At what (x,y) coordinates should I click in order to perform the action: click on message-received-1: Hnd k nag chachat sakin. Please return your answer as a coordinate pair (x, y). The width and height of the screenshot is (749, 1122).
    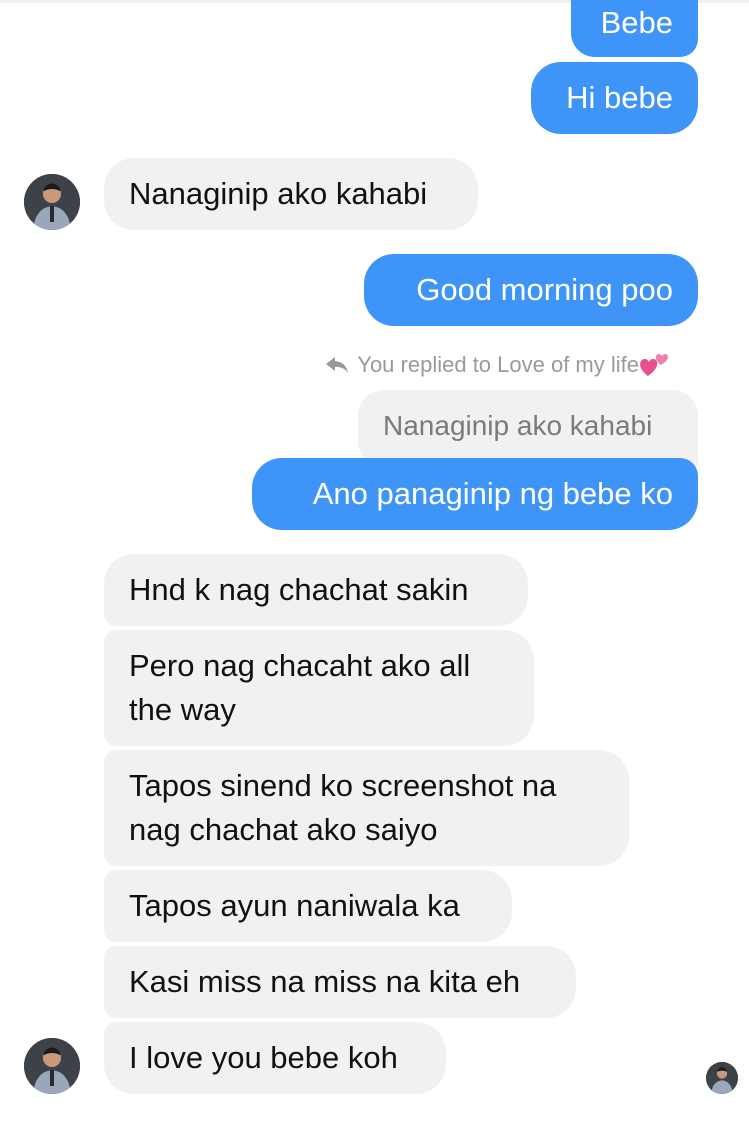
    Looking at the image, I should click on (316, 590).